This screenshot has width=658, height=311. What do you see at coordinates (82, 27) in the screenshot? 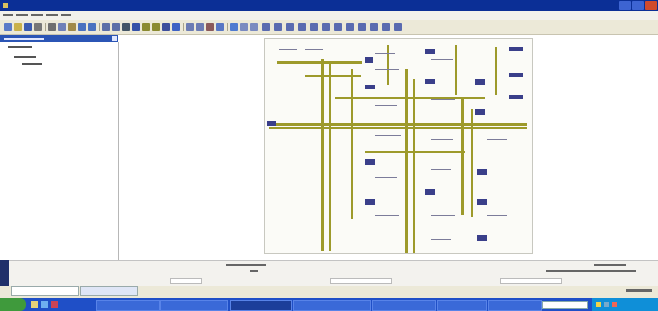
I see `undo-icon` at bounding box center [82, 27].